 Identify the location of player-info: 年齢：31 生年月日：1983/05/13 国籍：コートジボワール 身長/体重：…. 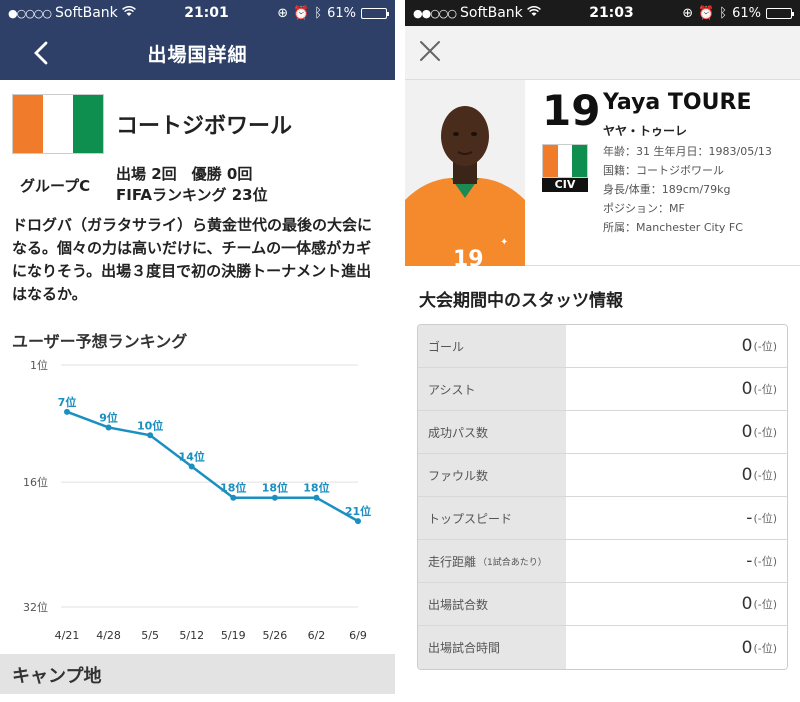
(687, 189).